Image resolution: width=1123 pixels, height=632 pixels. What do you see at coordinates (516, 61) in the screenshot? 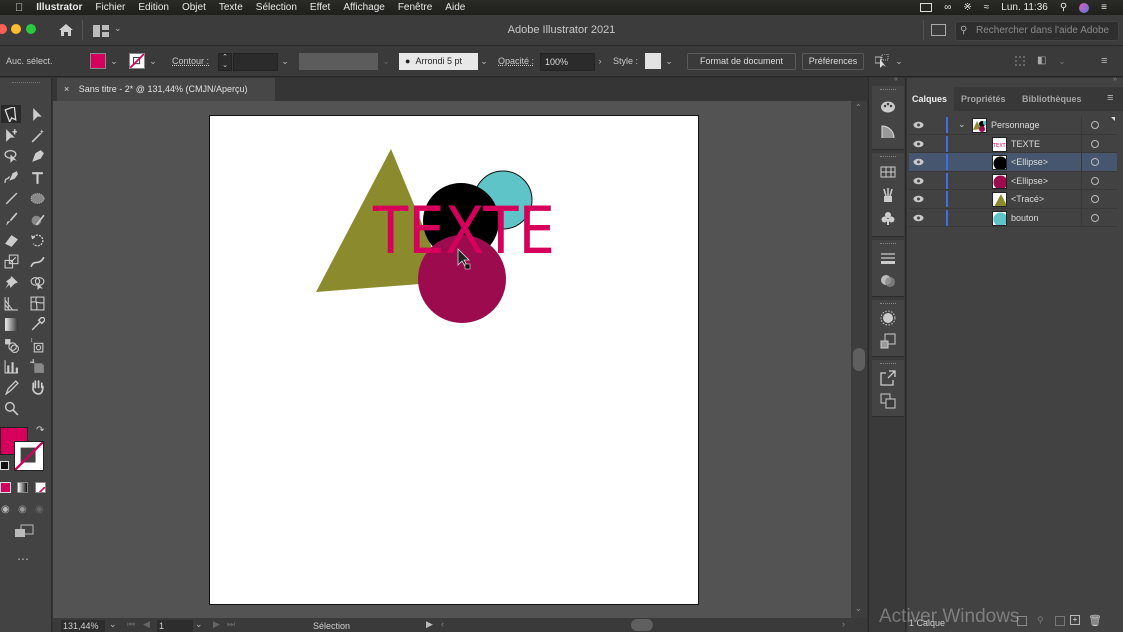
I see `opacity-label: Opacité :` at bounding box center [516, 61].